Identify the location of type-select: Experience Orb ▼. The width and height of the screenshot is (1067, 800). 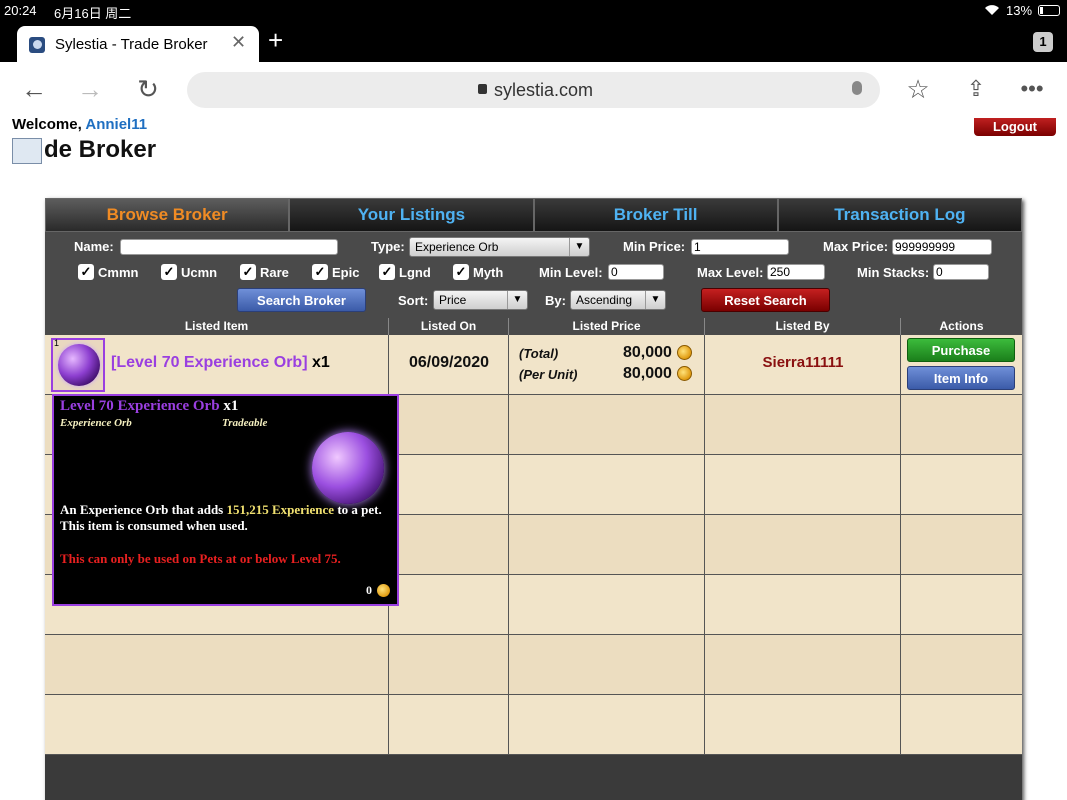
(499, 247).